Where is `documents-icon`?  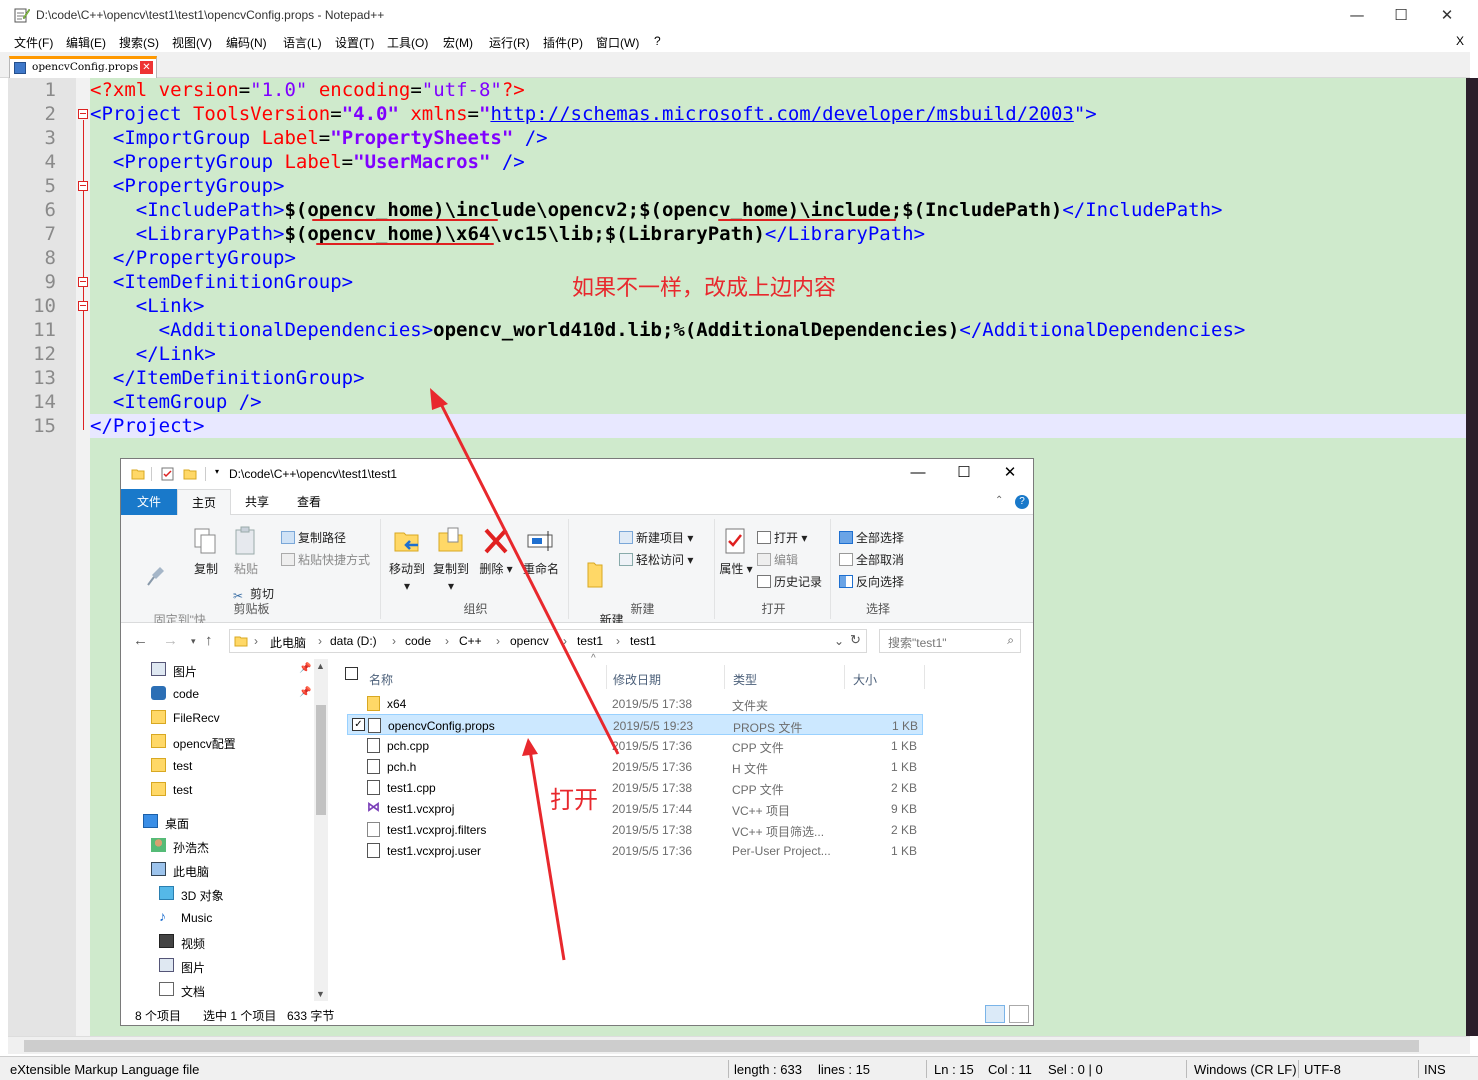 documents-icon is located at coordinates (166, 989).